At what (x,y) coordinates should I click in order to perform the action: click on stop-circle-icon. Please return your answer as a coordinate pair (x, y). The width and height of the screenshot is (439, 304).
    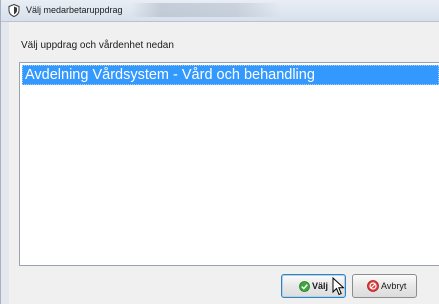
    Looking at the image, I should click on (373, 286).